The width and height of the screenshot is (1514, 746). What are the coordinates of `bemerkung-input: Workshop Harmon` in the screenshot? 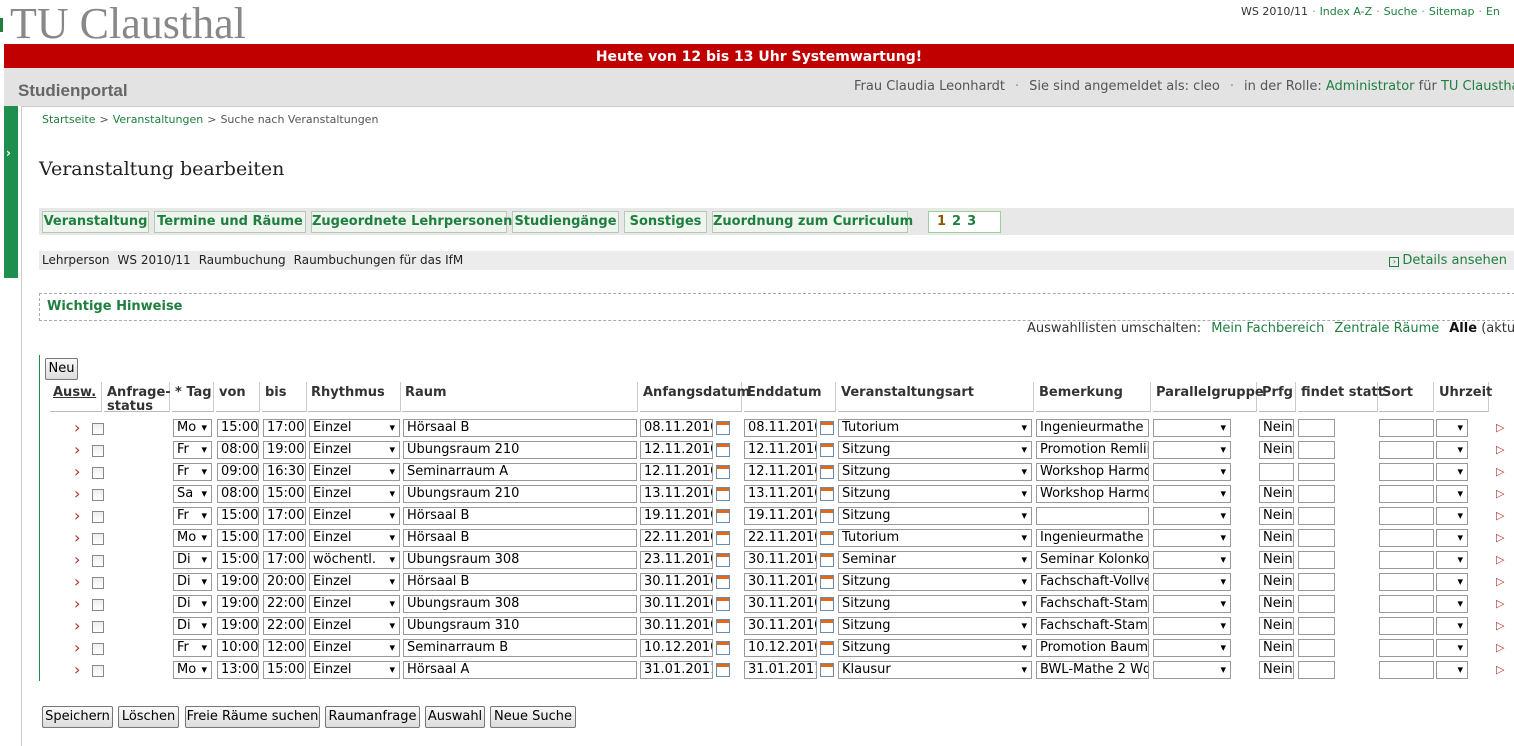 It's located at (1092, 494).